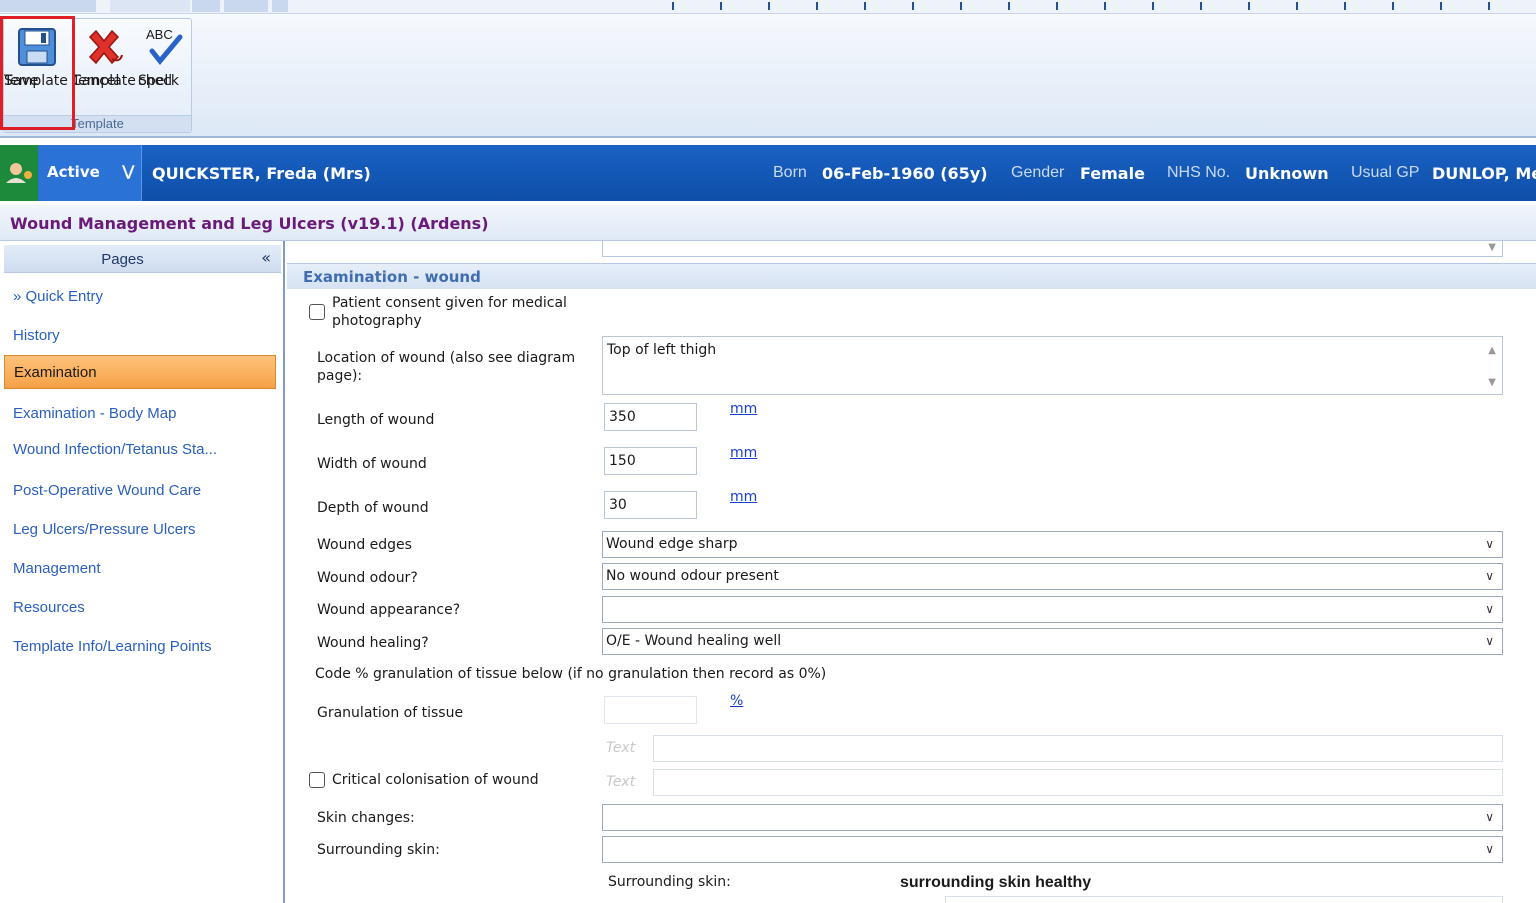 This screenshot has width=1536, height=903. Describe the element at coordinates (261, 173) in the screenshot. I see `patient-name: QUICKSTER, Freda (Mrs)` at that location.